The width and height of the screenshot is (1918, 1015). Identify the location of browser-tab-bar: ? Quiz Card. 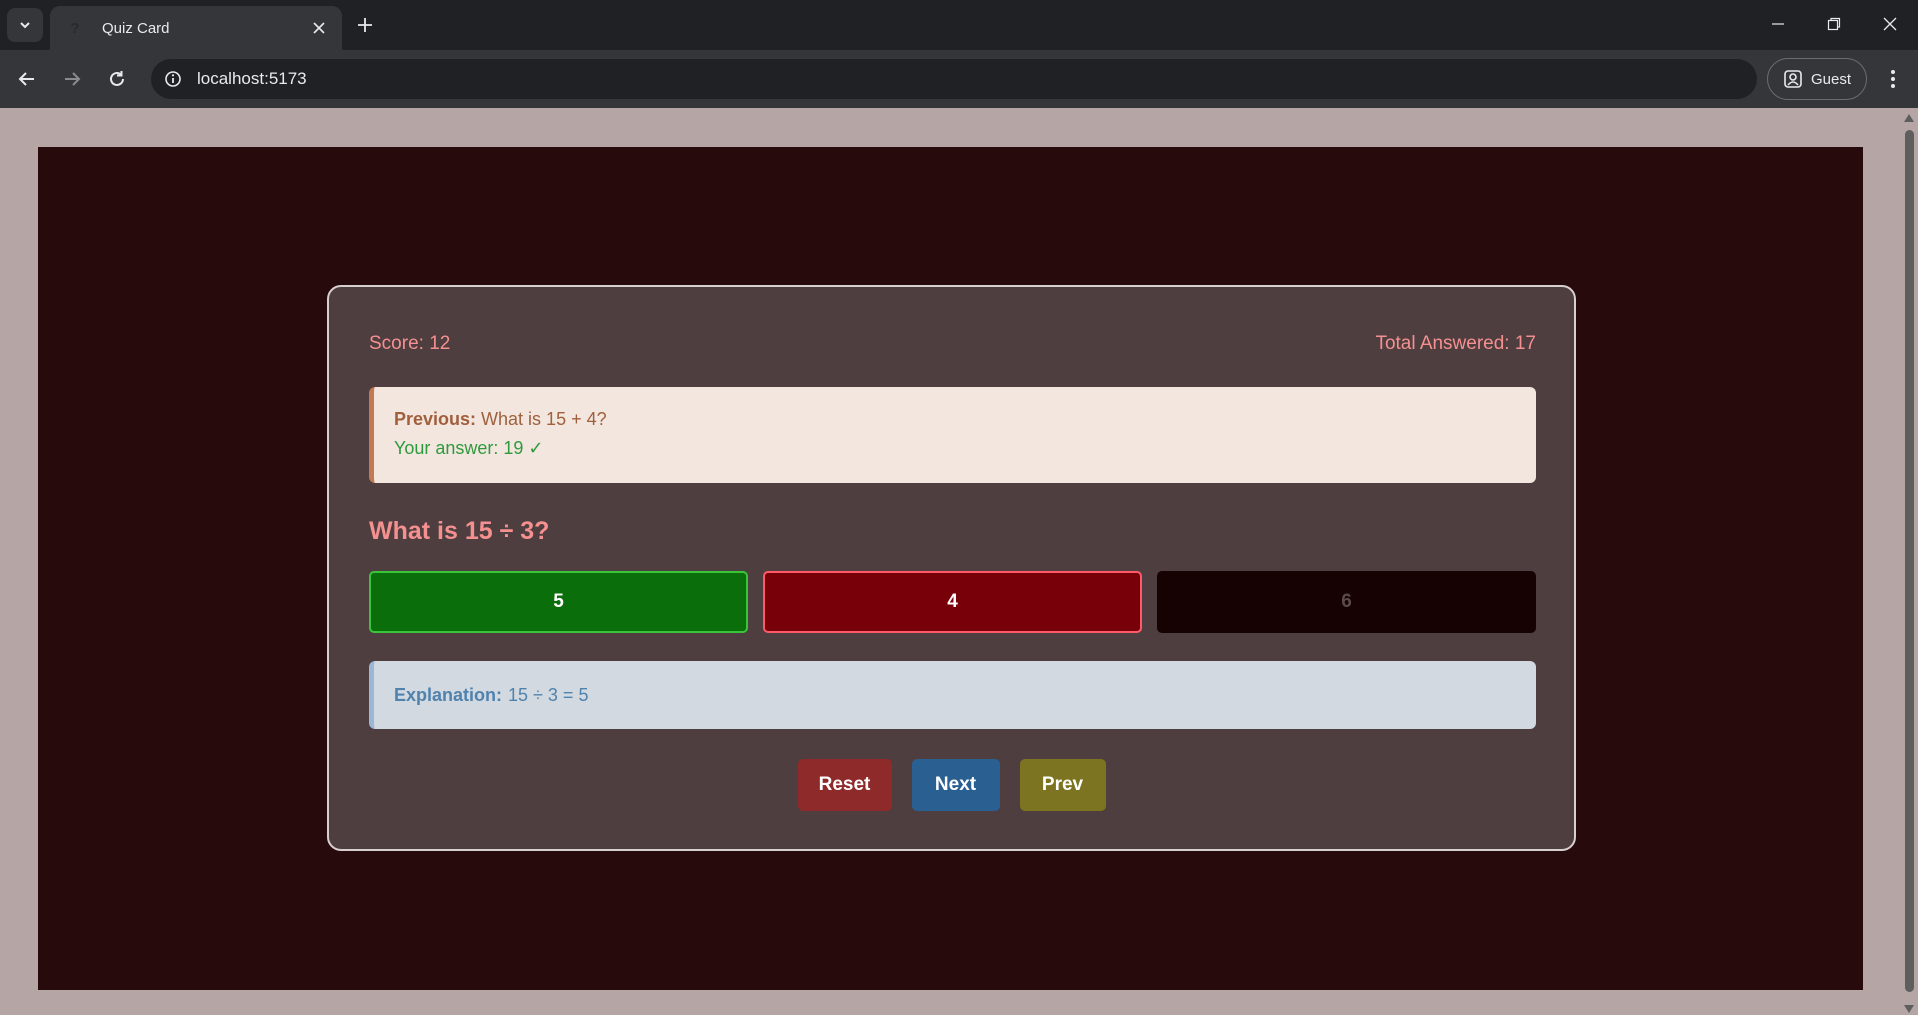
(959, 25).